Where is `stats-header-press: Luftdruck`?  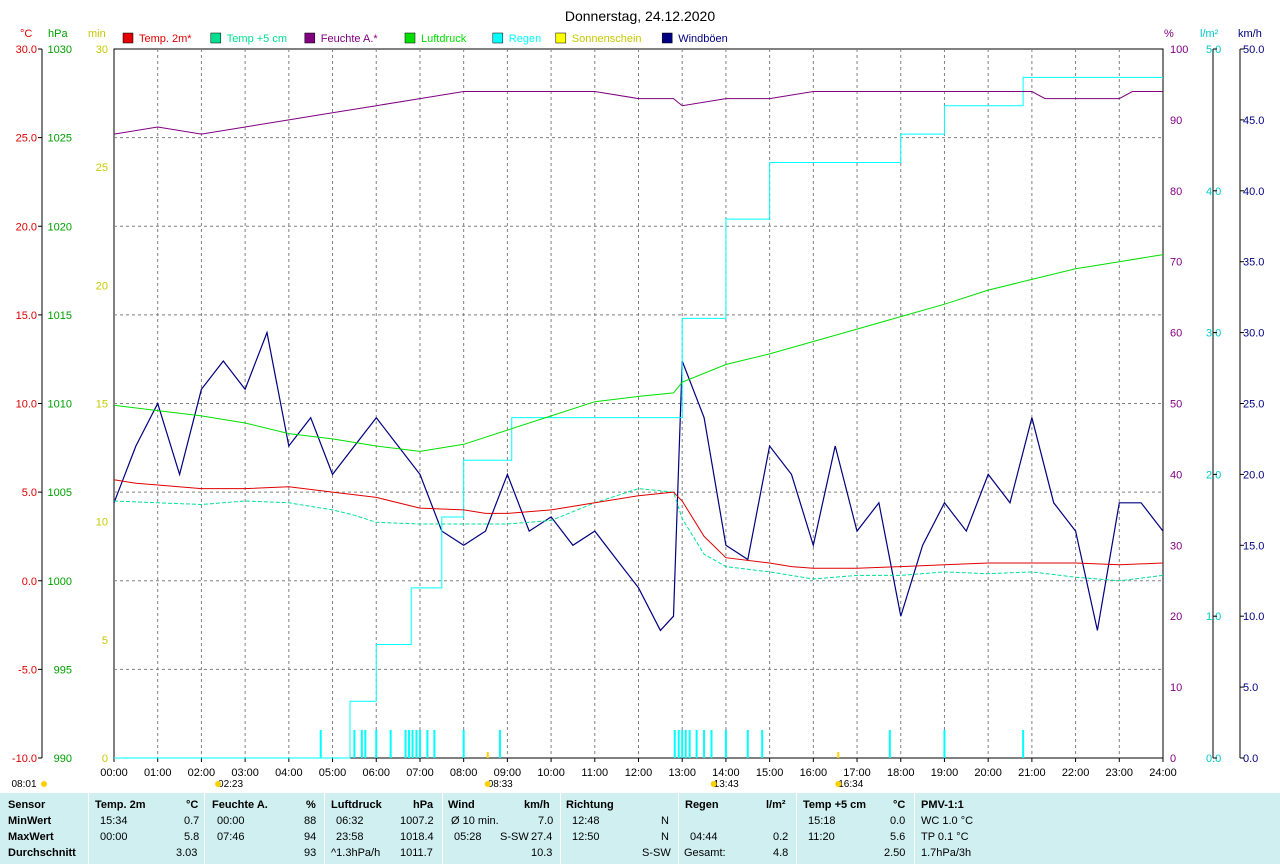 stats-header-press: Luftdruck is located at coordinates (356, 805).